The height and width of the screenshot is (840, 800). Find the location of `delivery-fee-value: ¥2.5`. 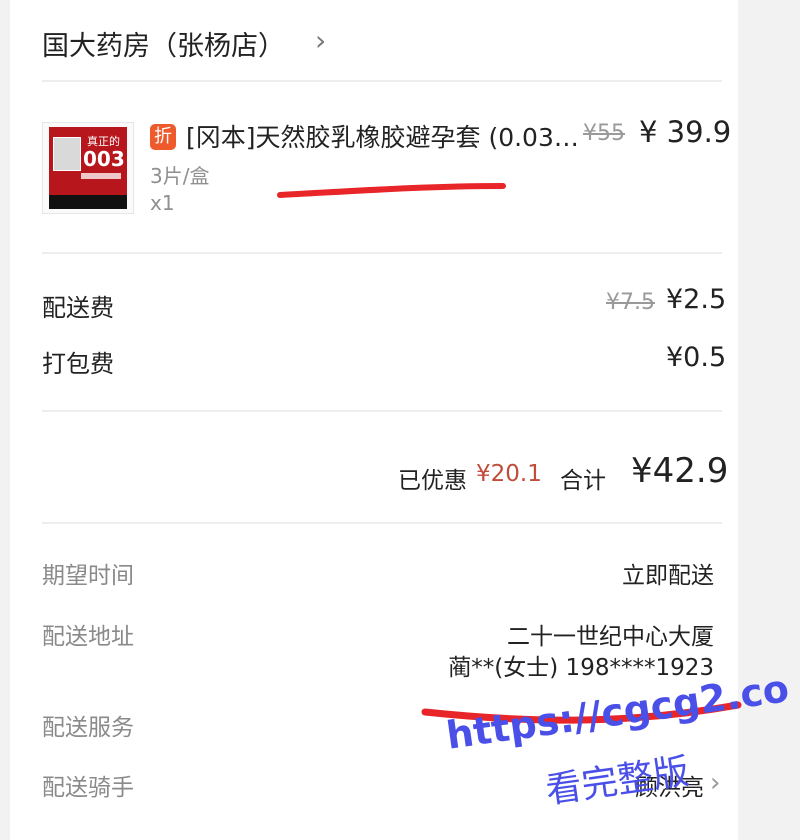

delivery-fee-value: ¥2.5 is located at coordinates (696, 299).